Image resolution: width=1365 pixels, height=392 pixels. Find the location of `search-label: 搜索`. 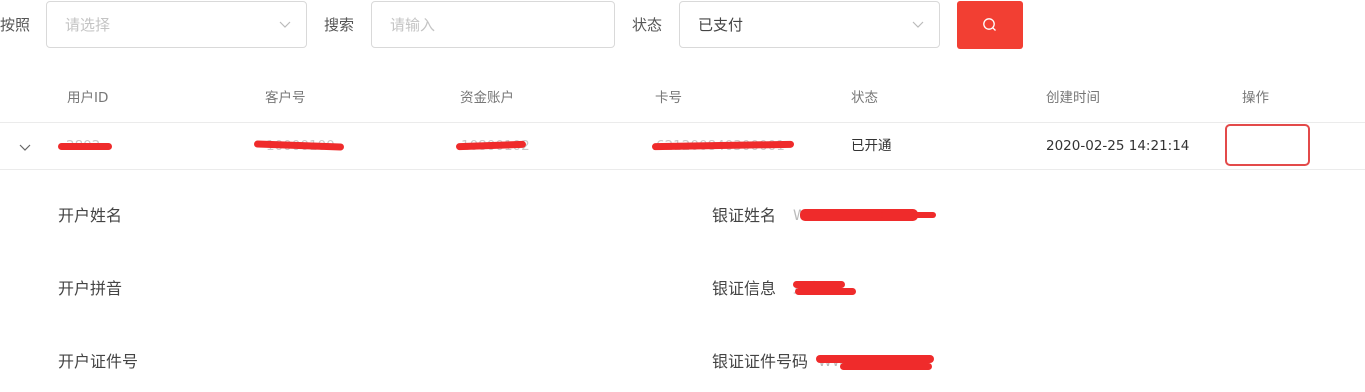

search-label: 搜索 is located at coordinates (339, 25).